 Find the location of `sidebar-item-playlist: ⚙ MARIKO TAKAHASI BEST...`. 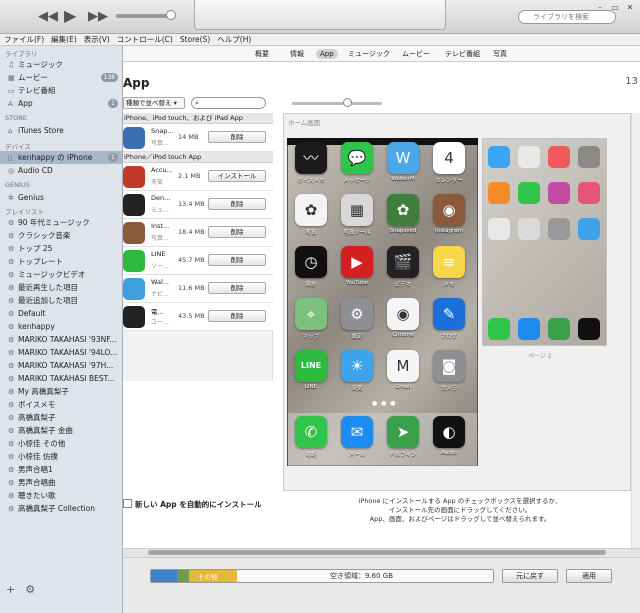

sidebar-item-playlist: ⚙ MARIKO TAKAHASI BEST... is located at coordinates (61, 378).